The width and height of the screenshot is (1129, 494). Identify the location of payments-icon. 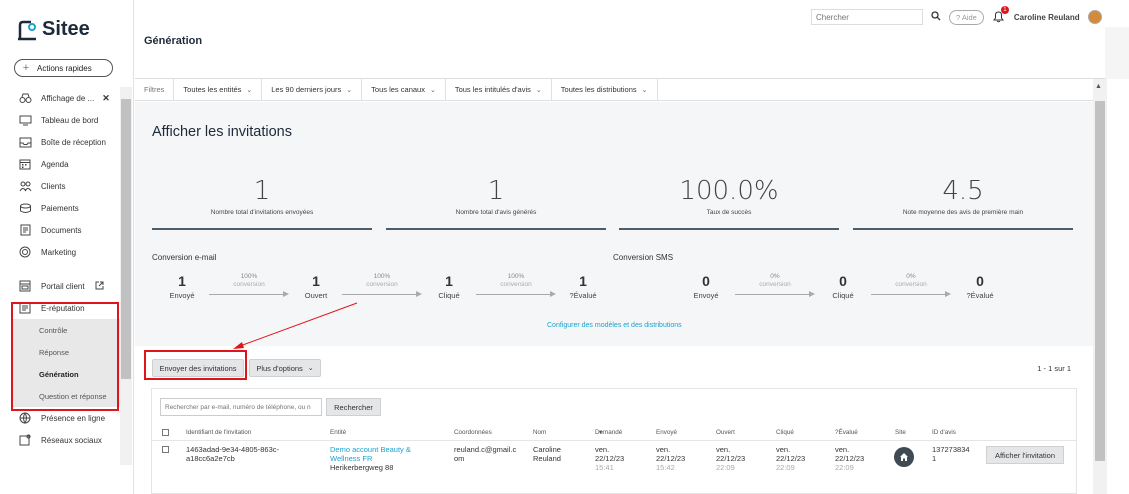
(25, 208).